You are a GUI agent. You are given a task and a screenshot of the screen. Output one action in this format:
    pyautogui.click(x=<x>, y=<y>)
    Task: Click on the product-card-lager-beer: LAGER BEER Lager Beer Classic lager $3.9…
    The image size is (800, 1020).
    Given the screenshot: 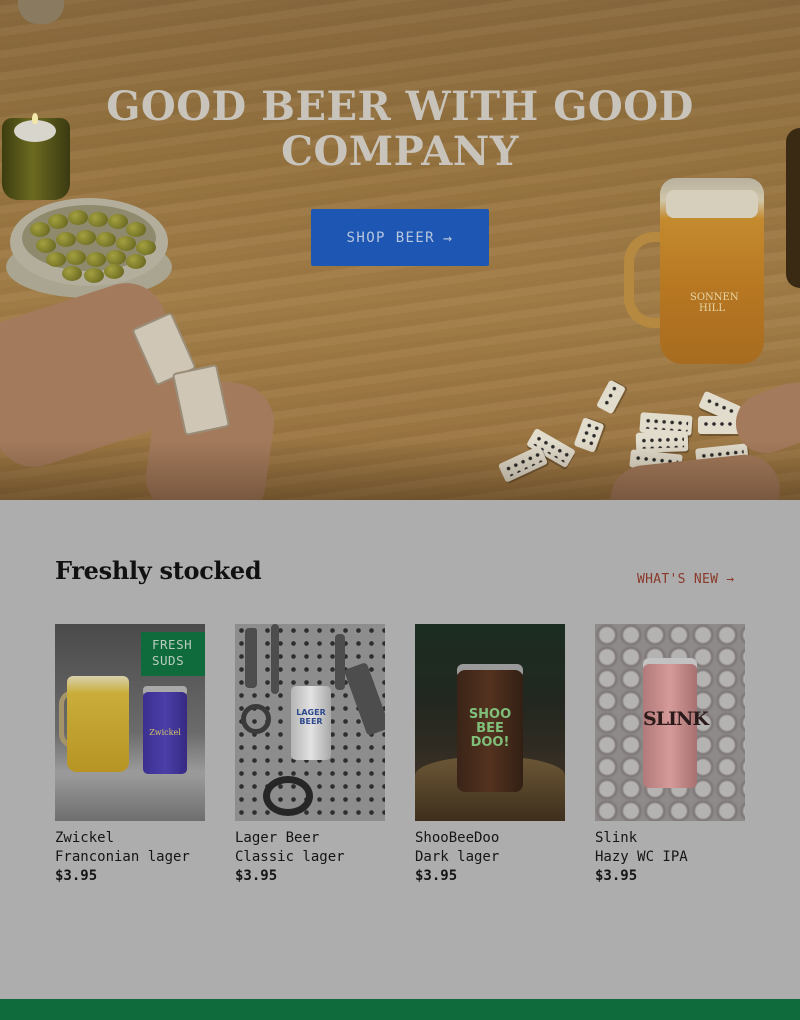 What is the action you would take?
    pyautogui.click(x=310, y=754)
    